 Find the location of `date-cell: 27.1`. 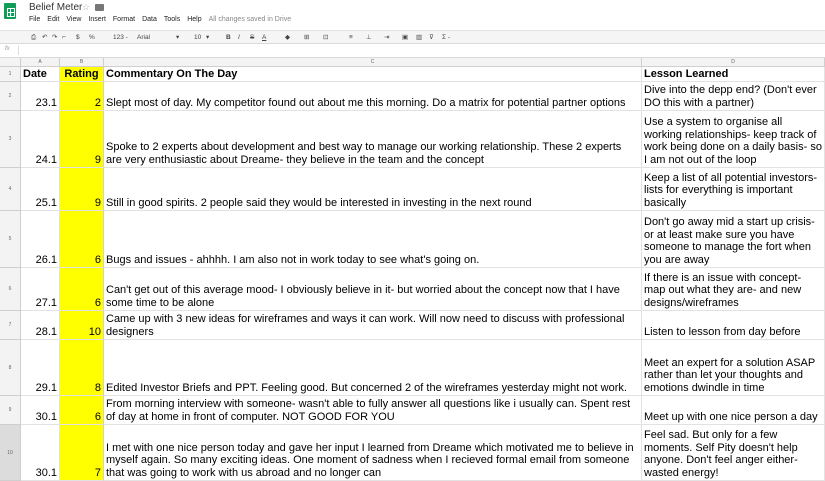

date-cell: 27.1 is located at coordinates (40, 289).